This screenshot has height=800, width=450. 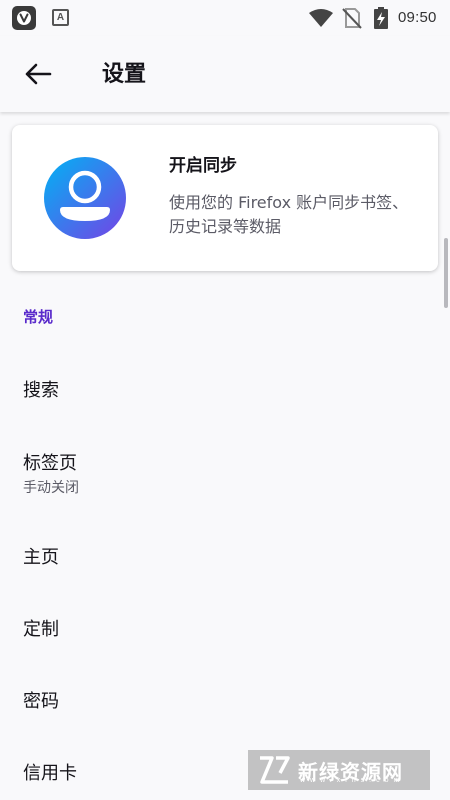 What do you see at coordinates (60, 17) in the screenshot?
I see `app-a-icon: A` at bounding box center [60, 17].